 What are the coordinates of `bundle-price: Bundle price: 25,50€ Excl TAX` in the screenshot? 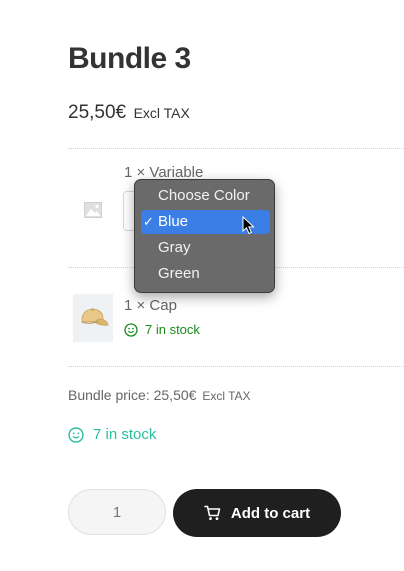 It's located at (159, 395).